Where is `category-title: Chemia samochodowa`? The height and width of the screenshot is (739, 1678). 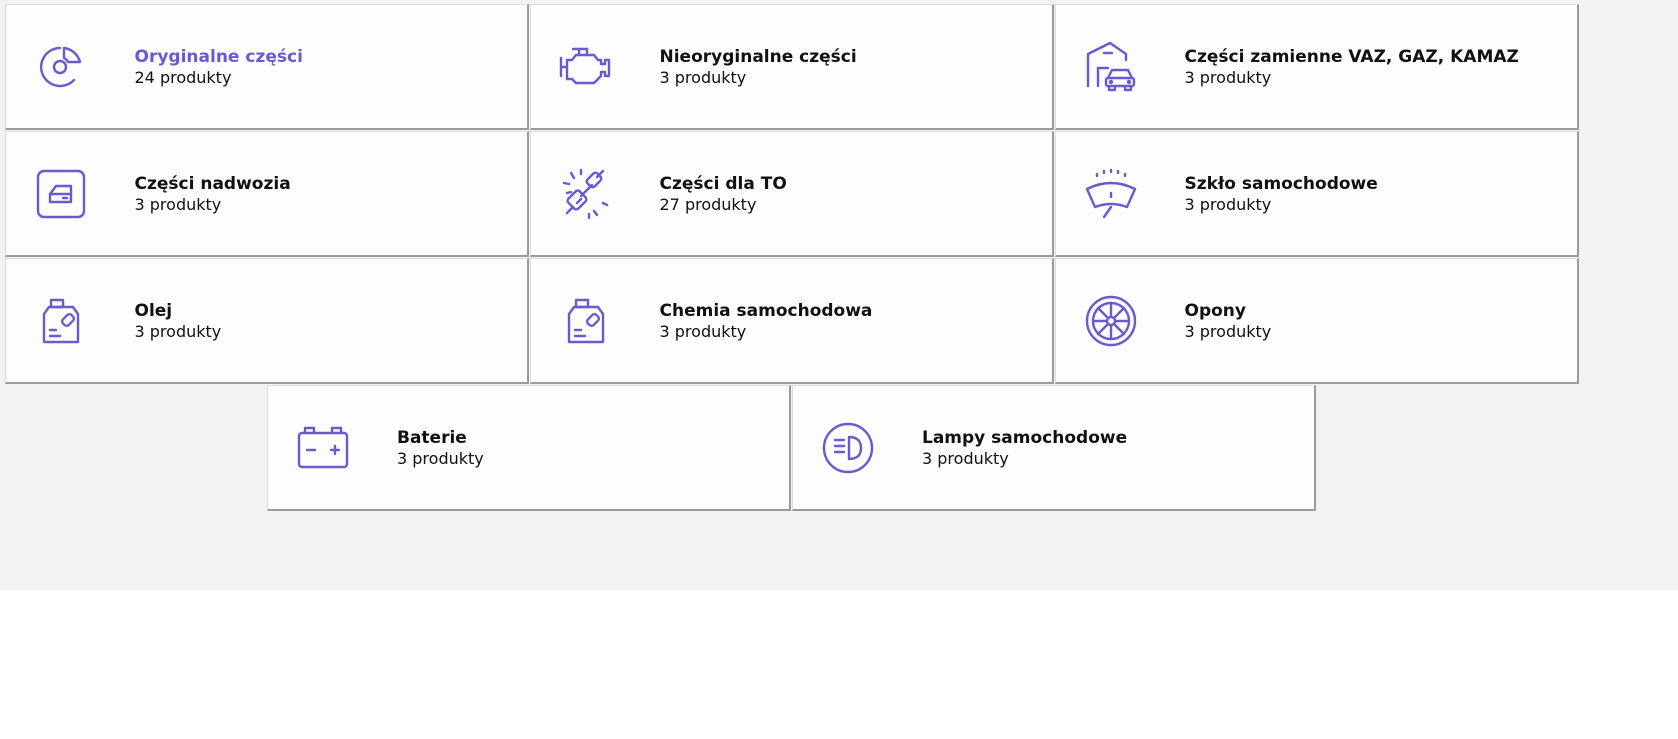
category-title: Chemia samochodowa is located at coordinates (766, 311).